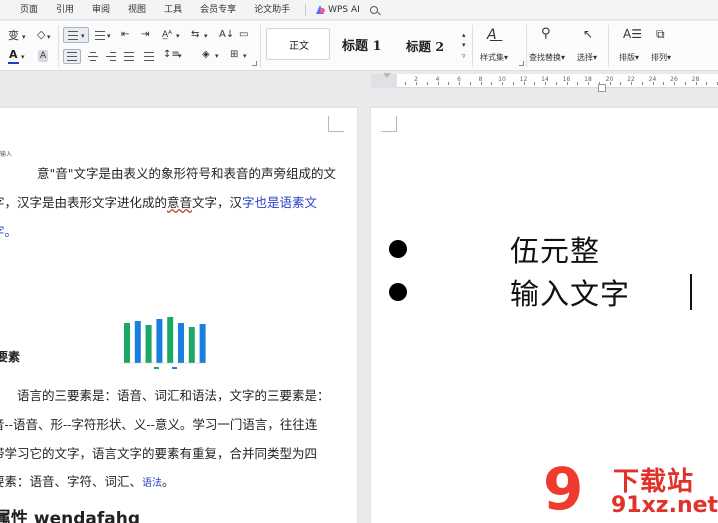  Describe the element at coordinates (149, 56) in the screenshot. I see `distribute-icon` at that location.